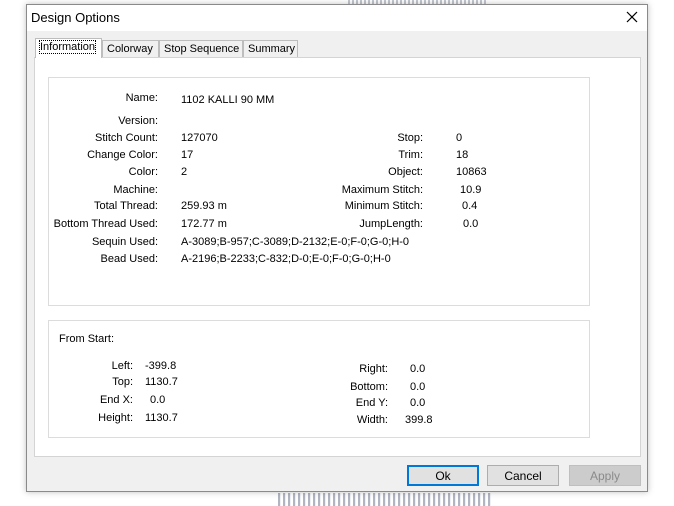 The image size is (674, 506). What do you see at coordinates (286, 259) in the screenshot?
I see `bead-used-value: A-2196;B-2233;C-832;D-0;E-0;F-0;G-0;H-0` at bounding box center [286, 259].